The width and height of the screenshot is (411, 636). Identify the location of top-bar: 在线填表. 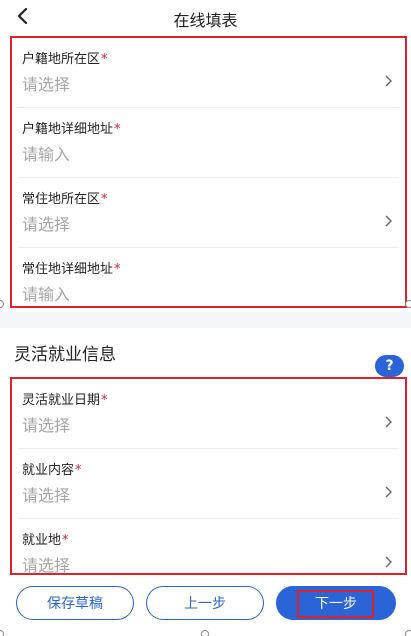
(205, 17).